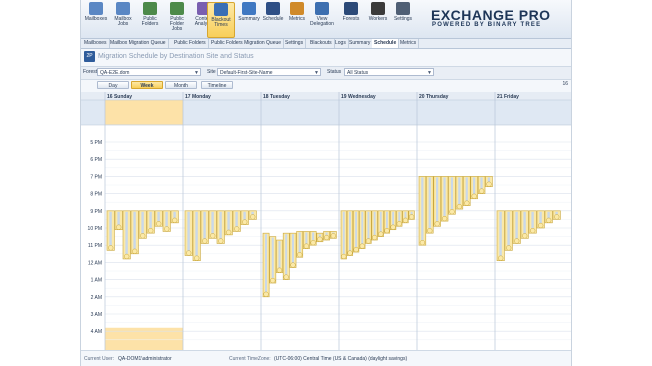  I want to click on tab-schedule: Schedule, so click(386, 43).